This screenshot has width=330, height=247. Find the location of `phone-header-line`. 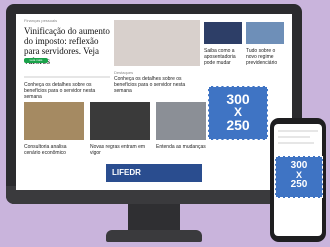

phone-header-line is located at coordinates (298, 131).